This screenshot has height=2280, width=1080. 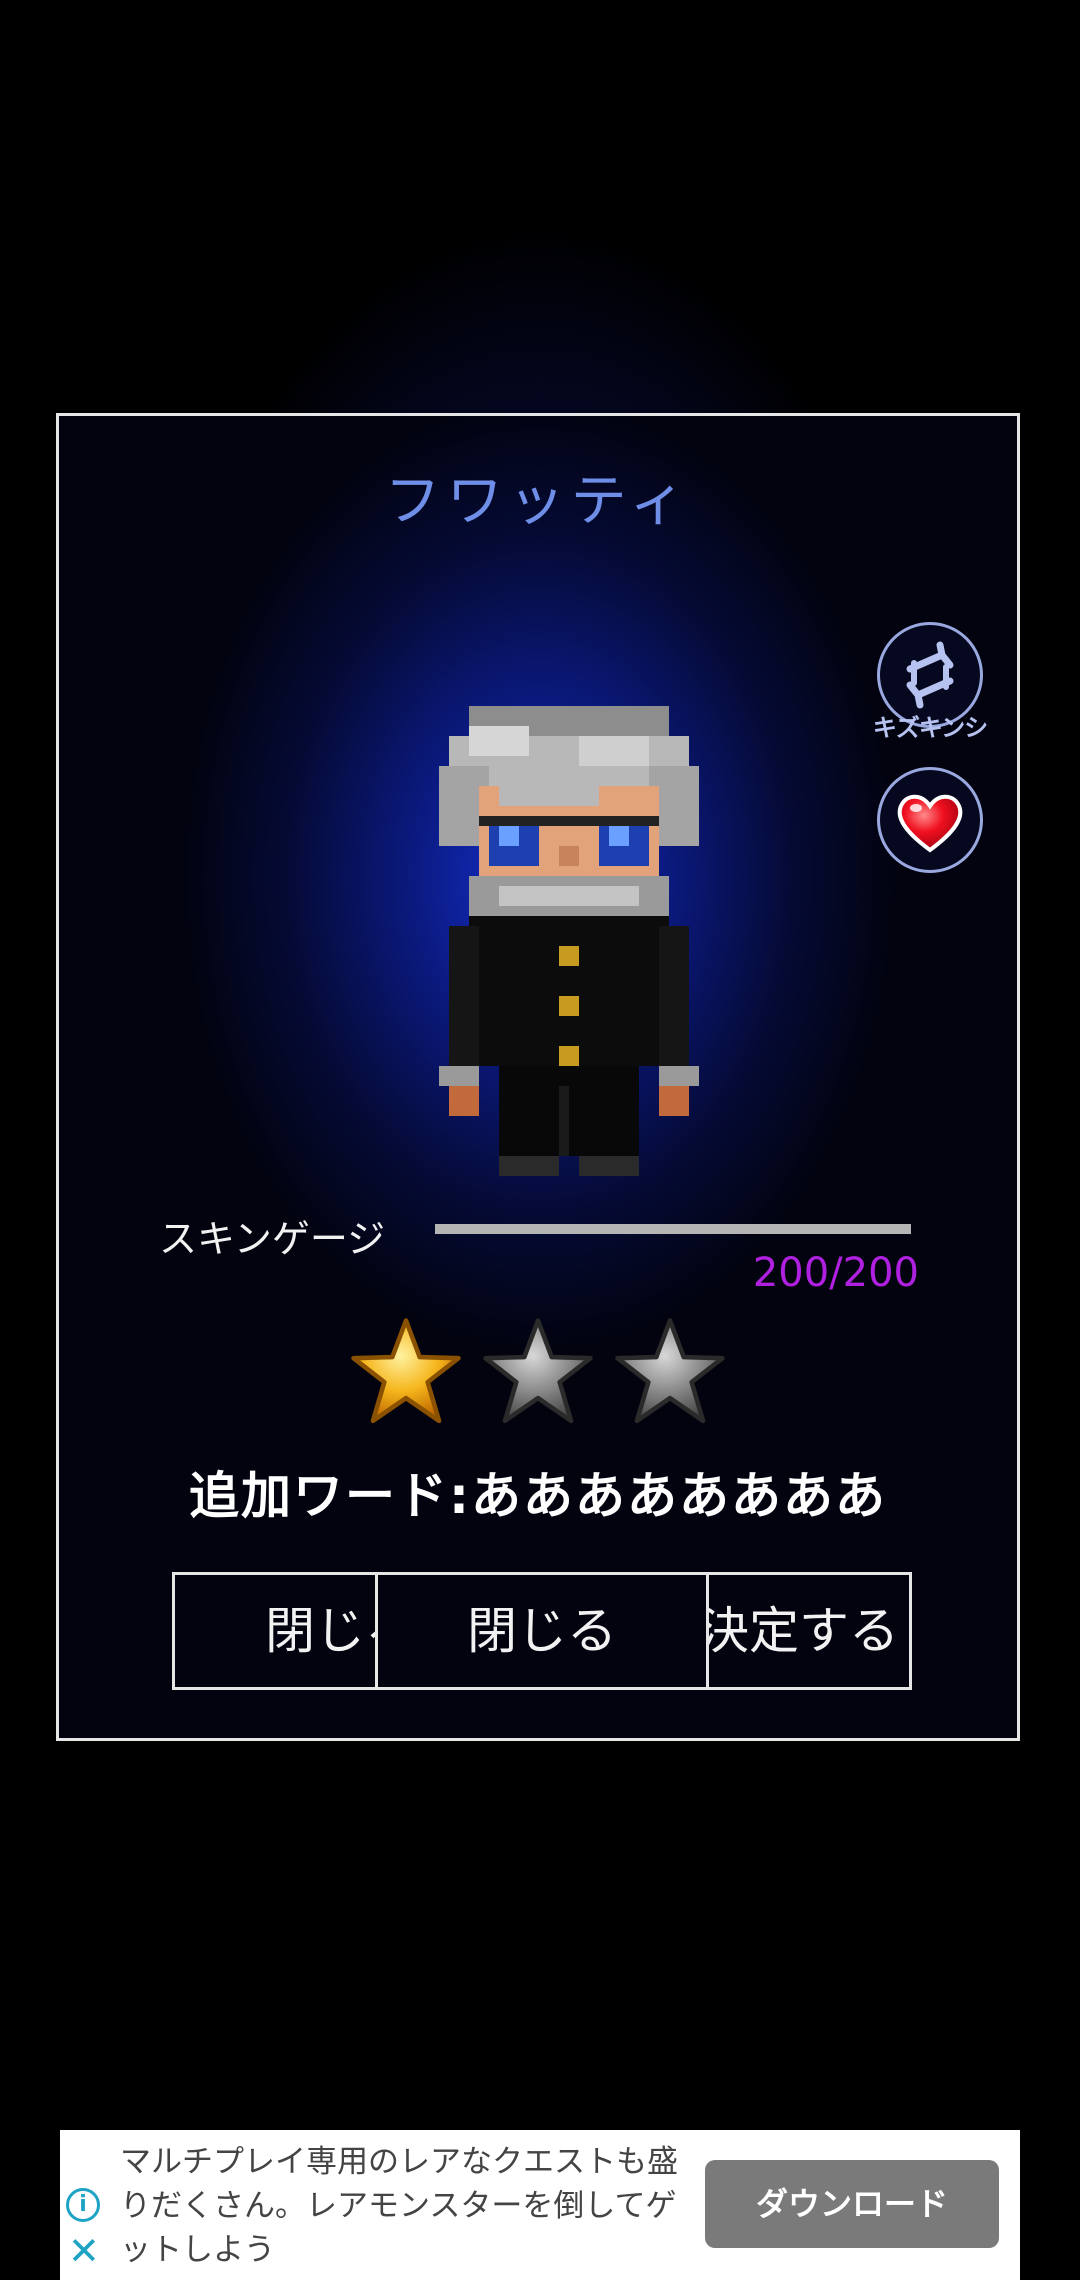 What do you see at coordinates (835, 1273) in the screenshot?
I see `skin-gauge-value: 200/200` at bounding box center [835, 1273].